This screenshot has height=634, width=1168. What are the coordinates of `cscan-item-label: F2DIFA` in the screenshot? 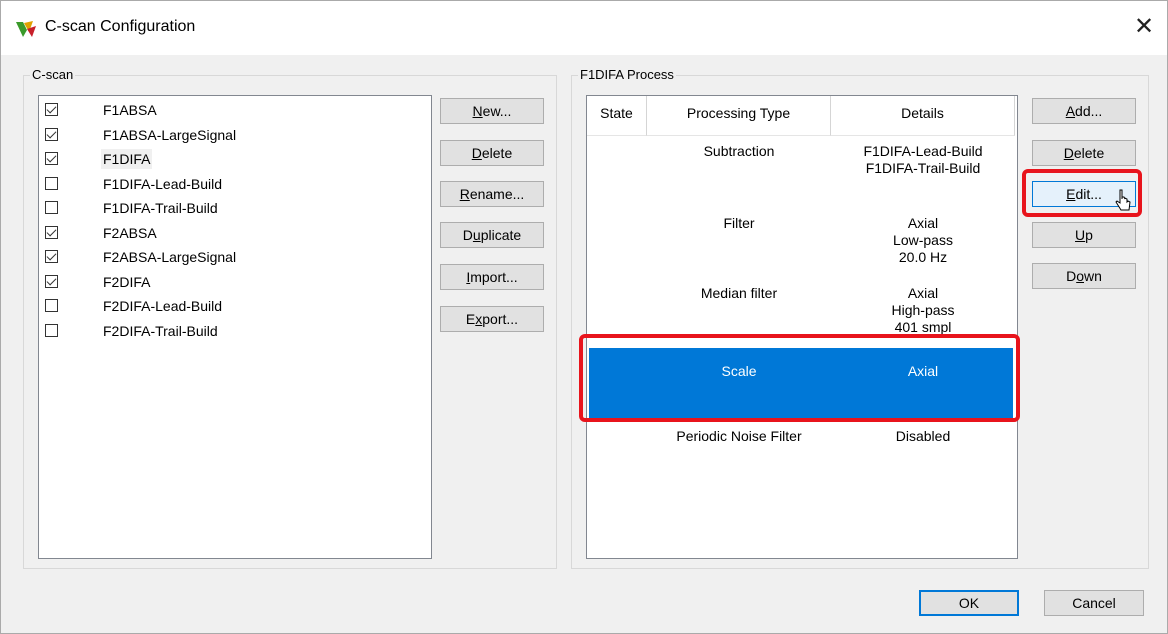 It's located at (127, 281).